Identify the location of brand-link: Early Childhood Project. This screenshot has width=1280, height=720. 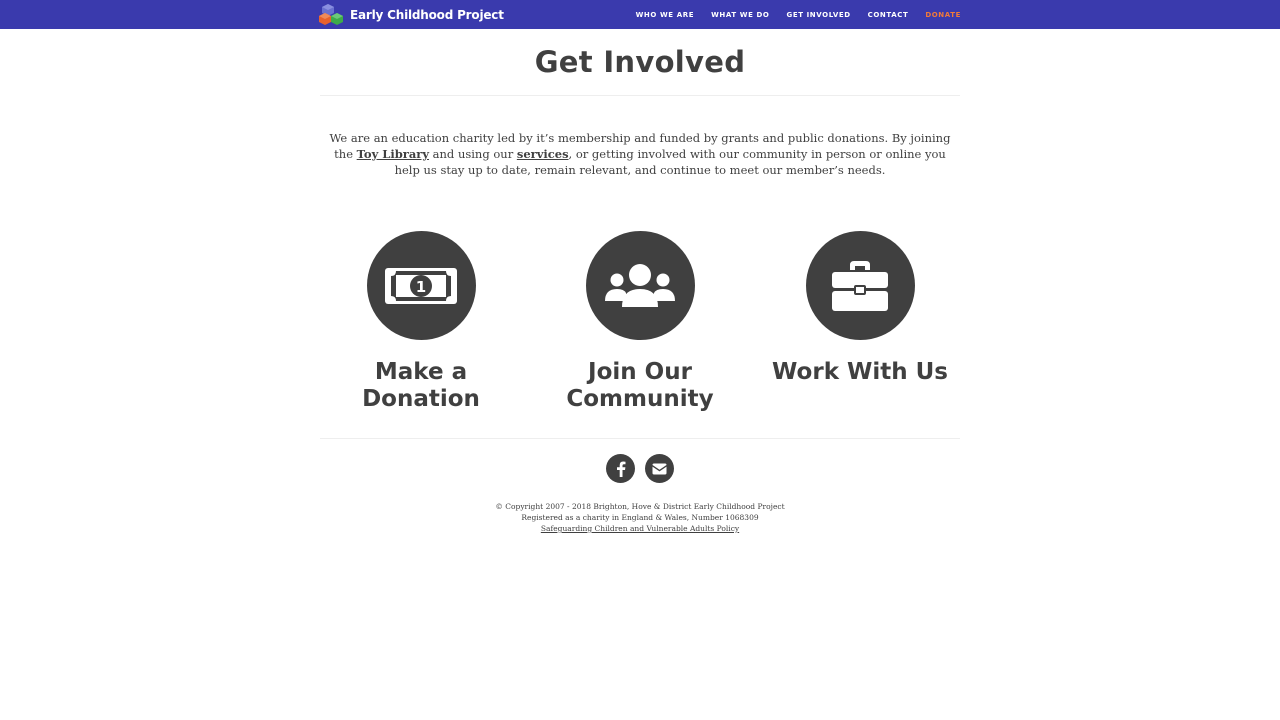
(411, 14).